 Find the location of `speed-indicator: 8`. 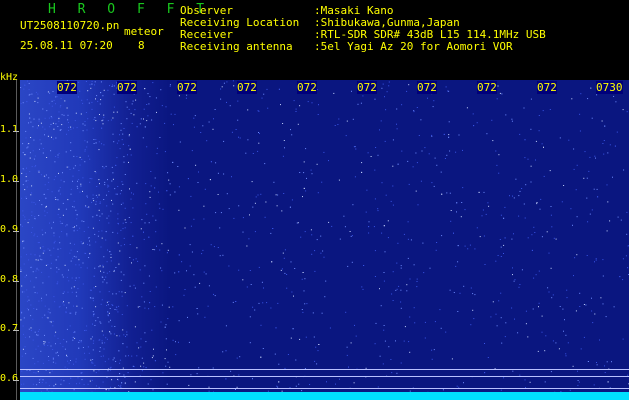

speed-indicator: 8 is located at coordinates (141, 45).